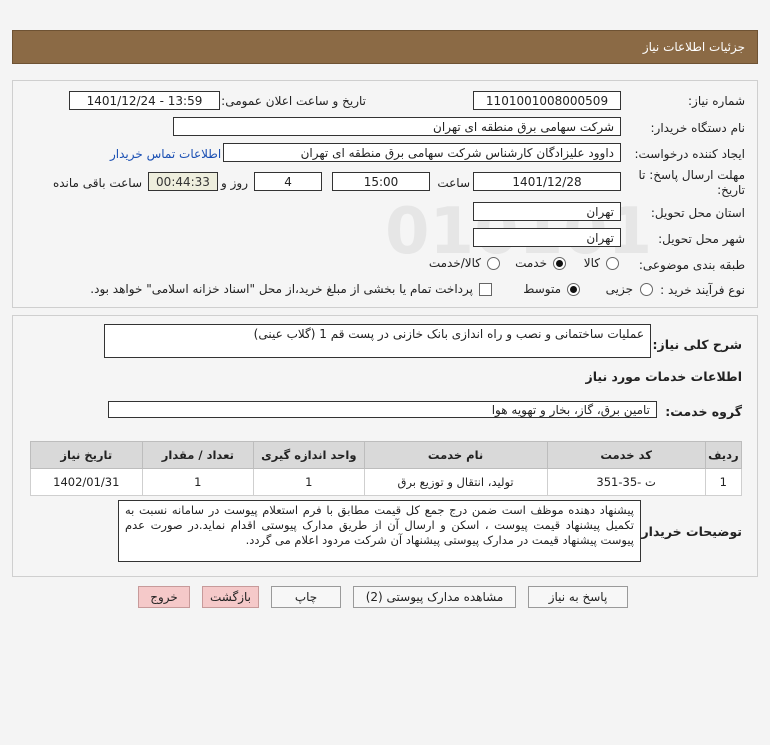 This screenshot has width=770, height=745. What do you see at coordinates (164, 597) in the screenshot?
I see `exit-button: خروج` at bounding box center [164, 597].